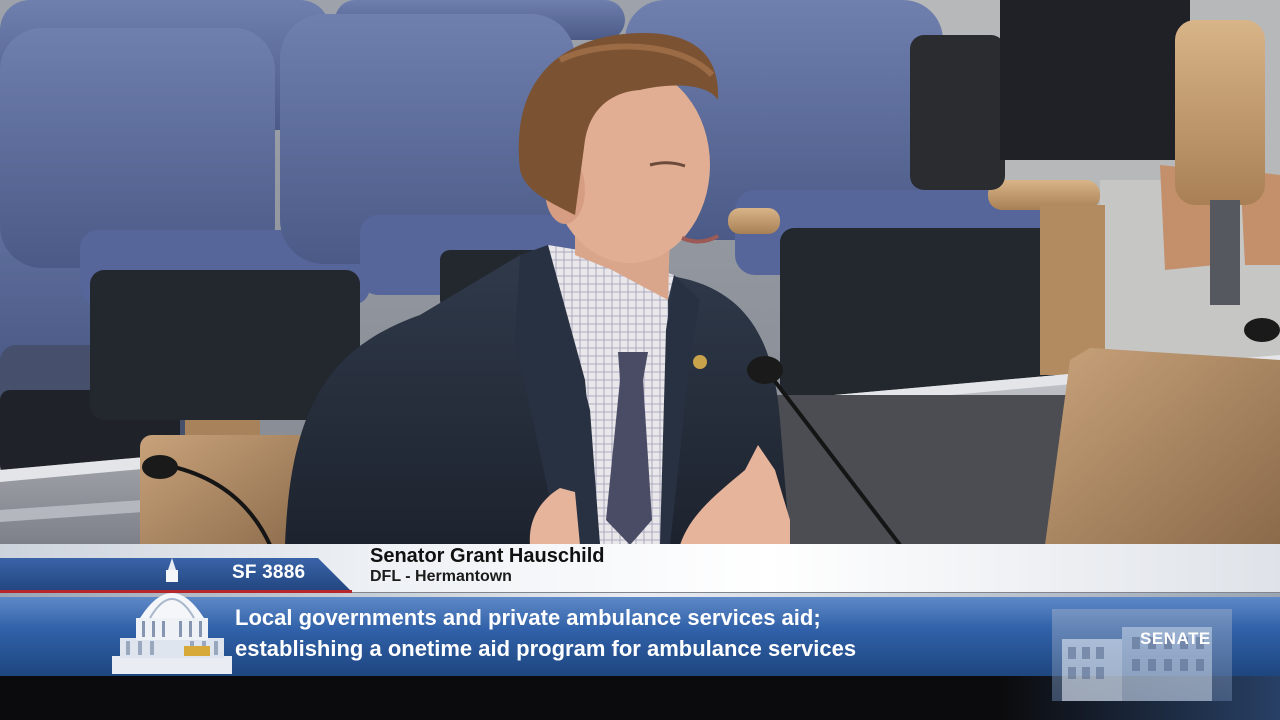  What do you see at coordinates (172, 616) in the screenshot?
I see `capitol-dome-icon` at bounding box center [172, 616].